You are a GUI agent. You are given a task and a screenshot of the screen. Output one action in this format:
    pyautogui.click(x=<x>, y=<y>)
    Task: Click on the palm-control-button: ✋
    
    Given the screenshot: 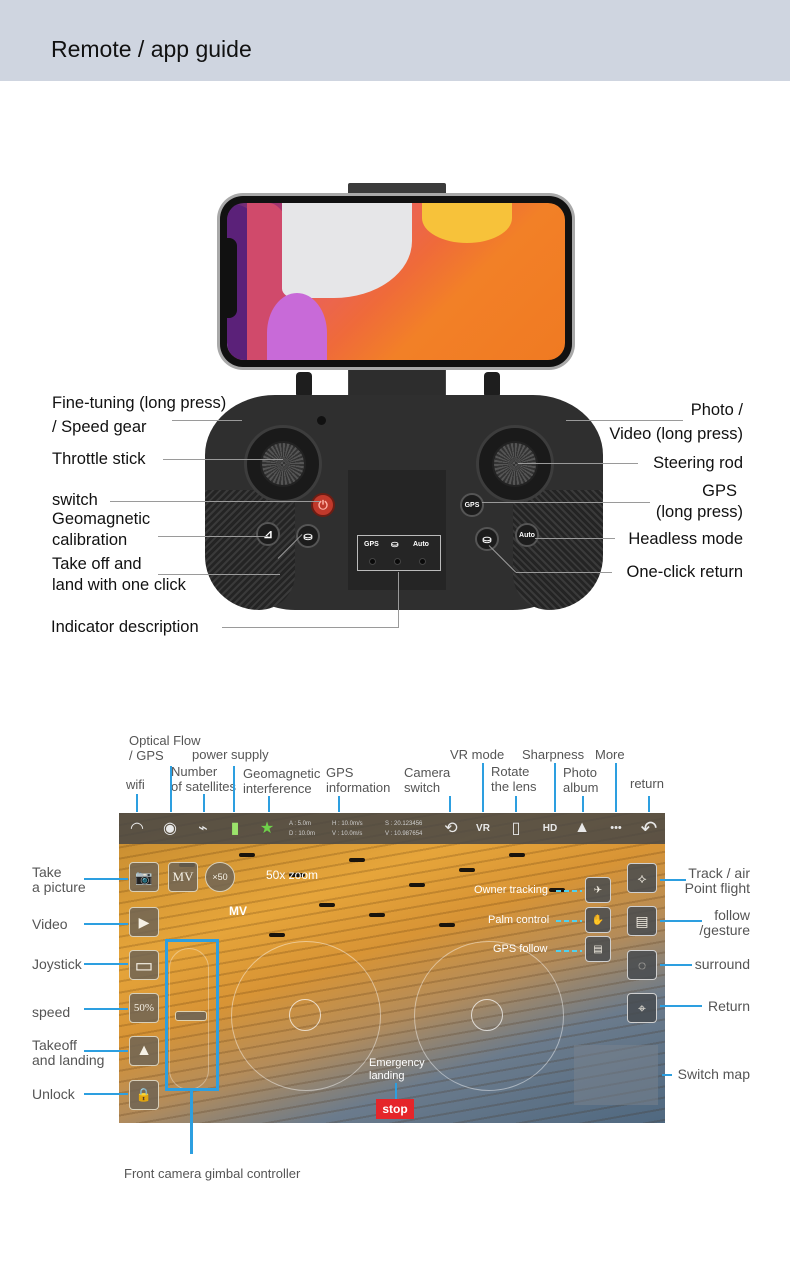 What is the action you would take?
    pyautogui.click(x=598, y=920)
    